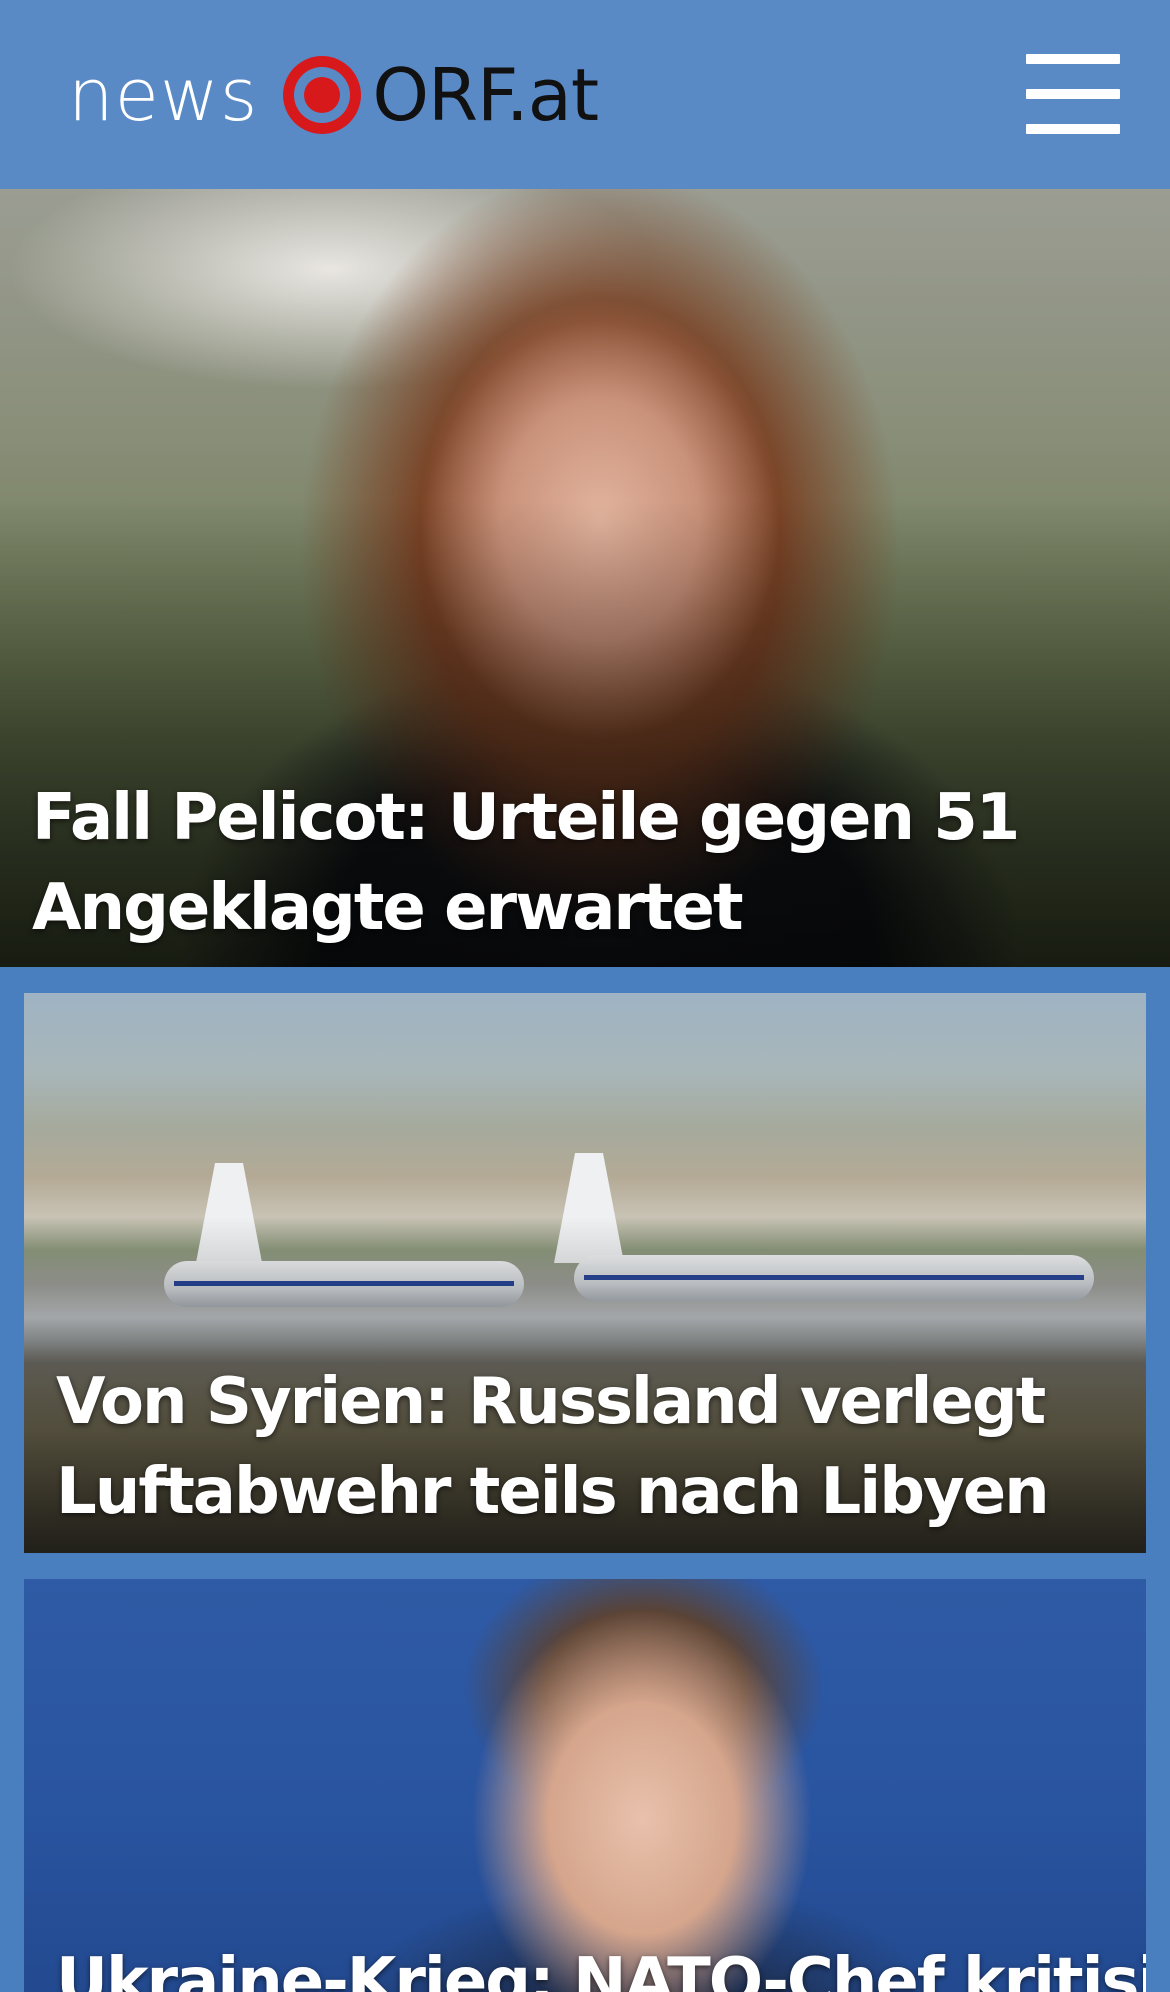  Describe the element at coordinates (485, 95) in the screenshot. I see `logo-orf-text: ORF.at` at that location.